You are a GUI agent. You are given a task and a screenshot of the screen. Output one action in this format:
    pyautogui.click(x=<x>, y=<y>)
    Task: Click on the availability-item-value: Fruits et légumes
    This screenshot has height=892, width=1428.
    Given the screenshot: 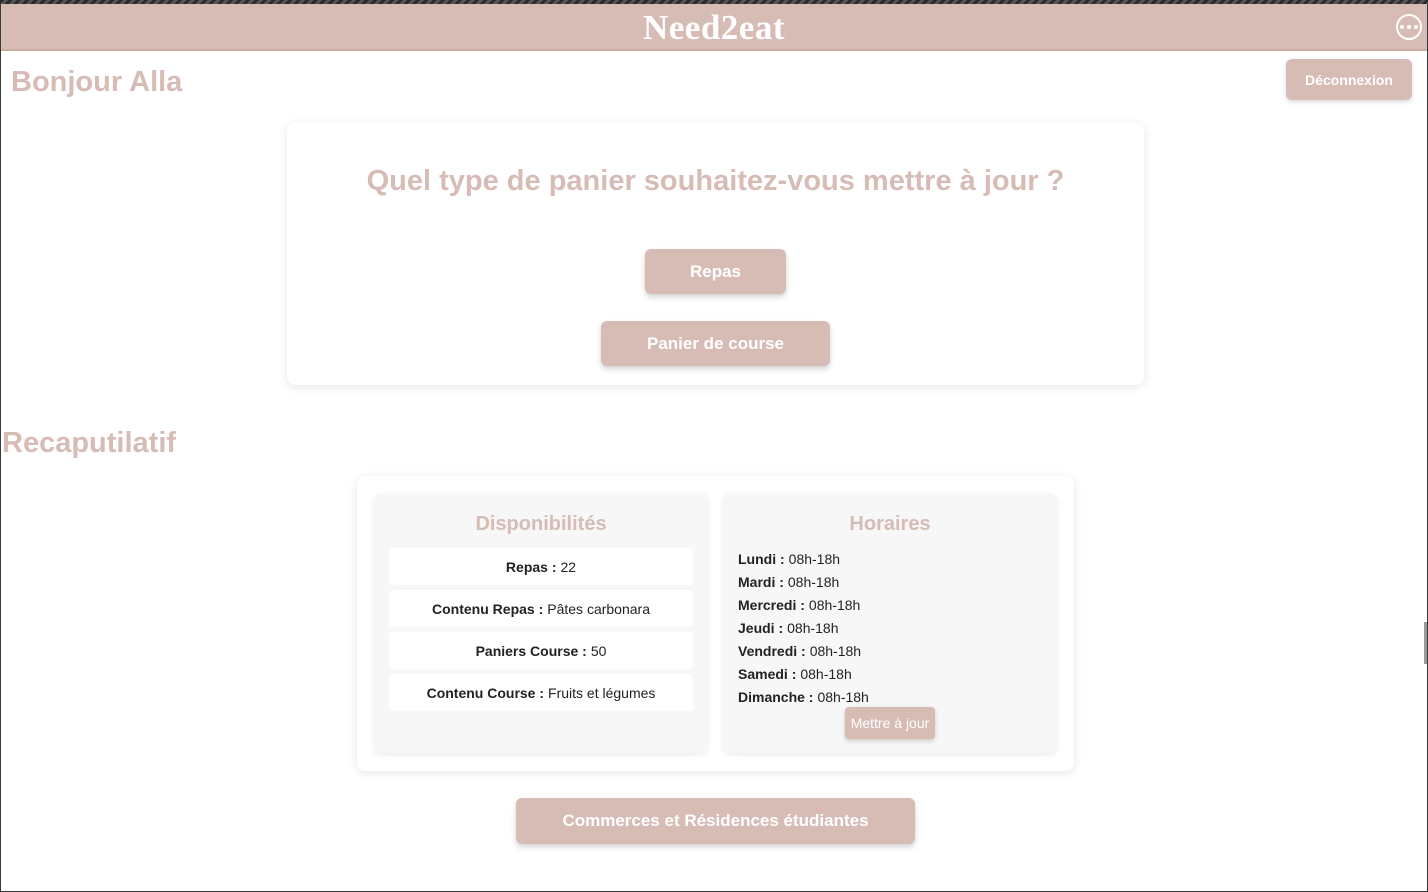 What is the action you would take?
    pyautogui.click(x=602, y=692)
    